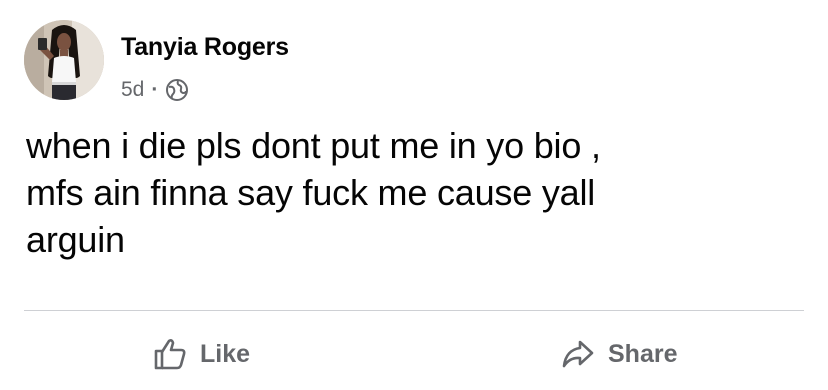  I want to click on thumbs-up-icon, so click(170, 354).